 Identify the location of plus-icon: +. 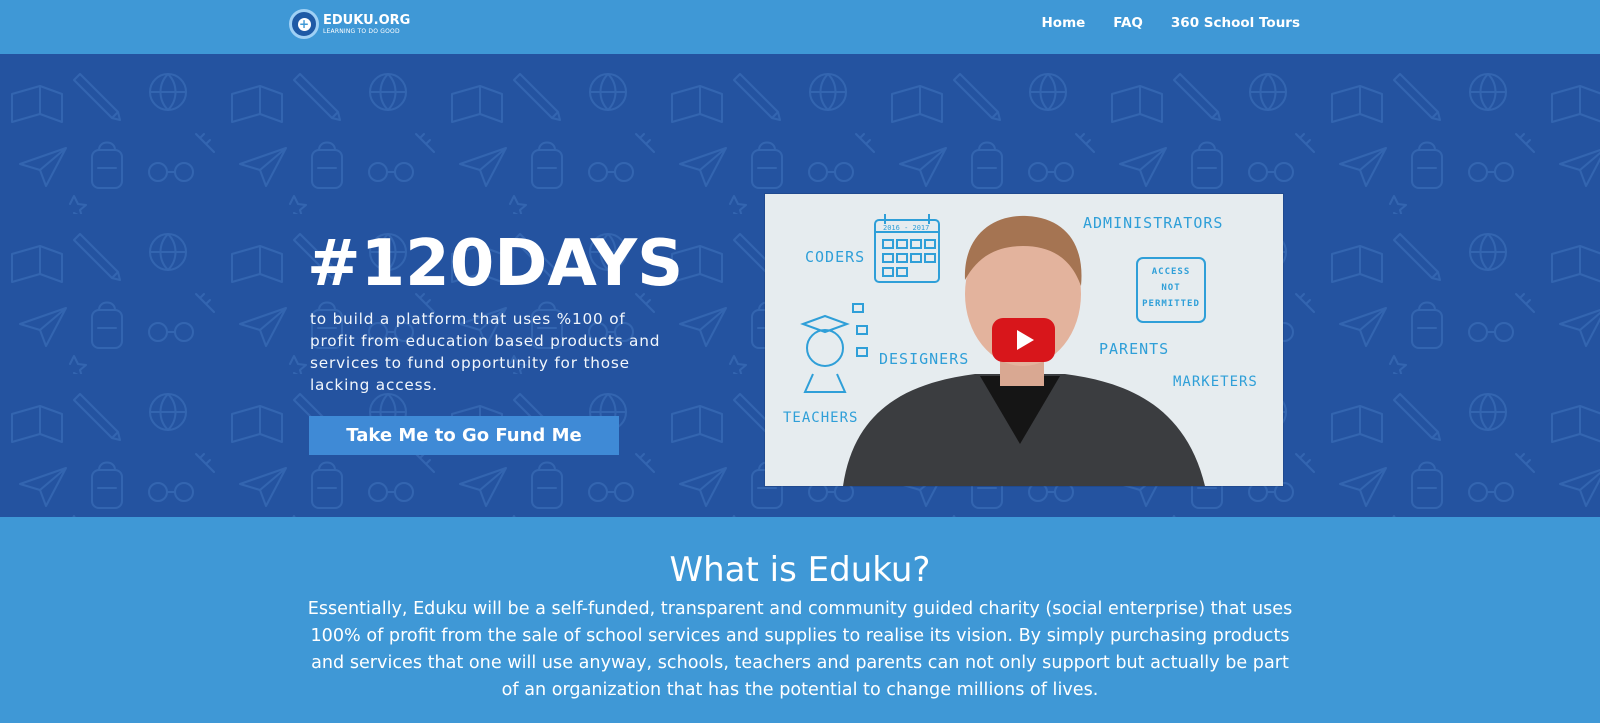
(304, 23).